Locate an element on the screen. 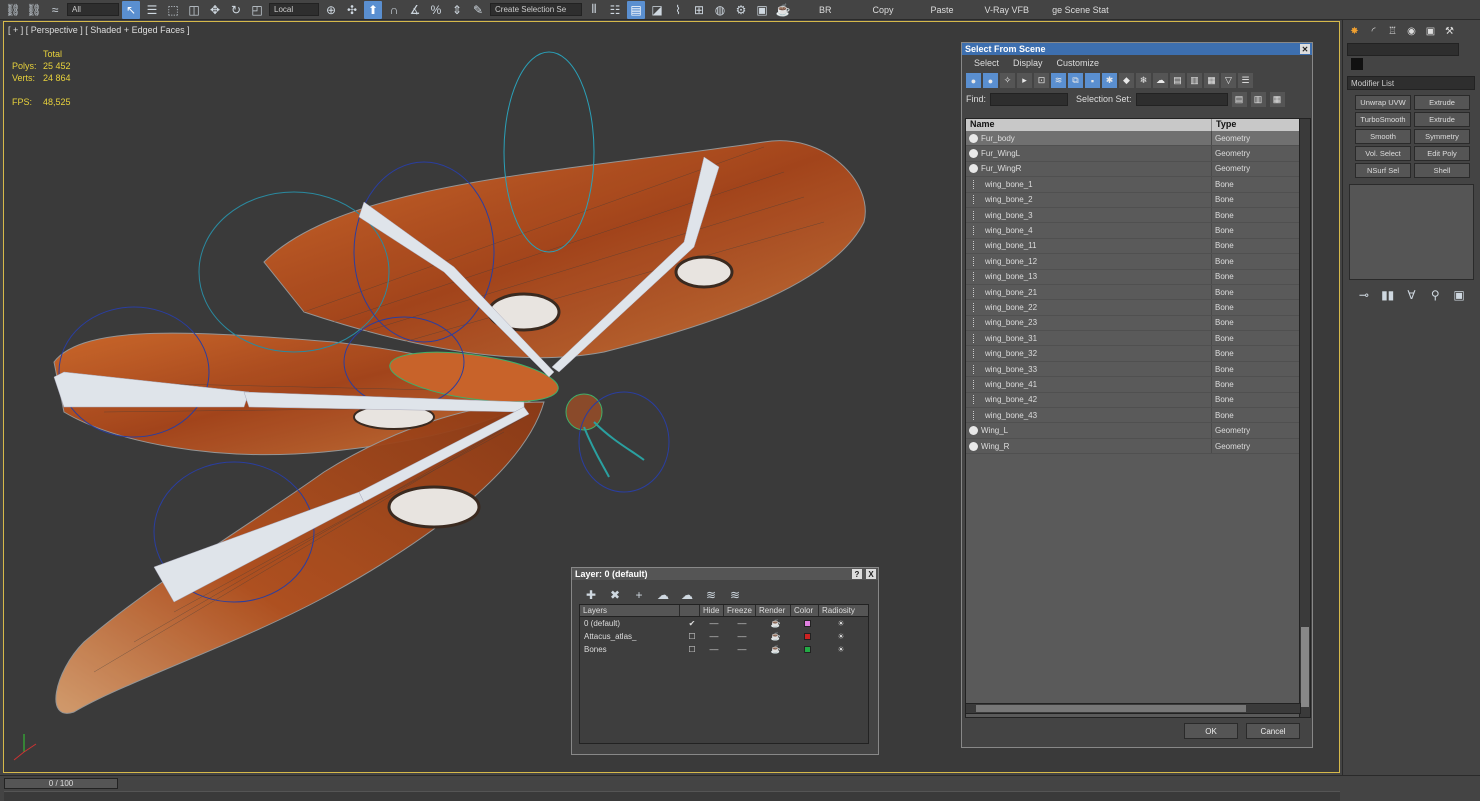 The width and height of the screenshot is (1480, 801). list-item: wing_bone_12 Bone is located at coordinates (1138, 262).